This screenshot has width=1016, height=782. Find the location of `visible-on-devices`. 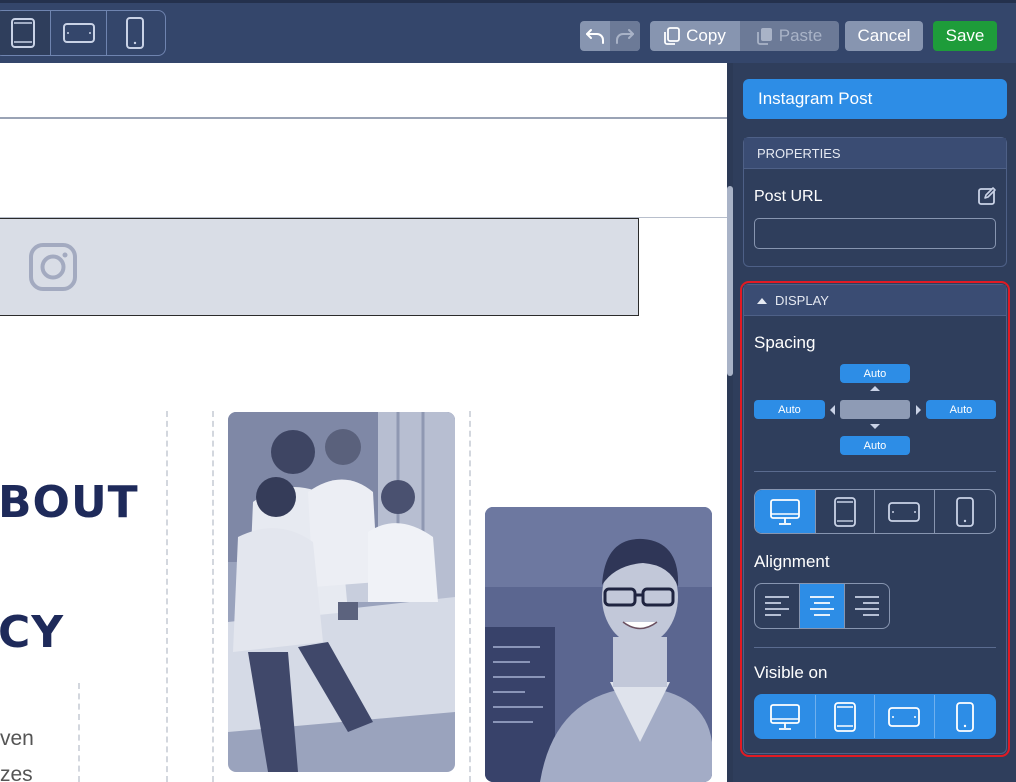

visible-on-devices is located at coordinates (875, 716).